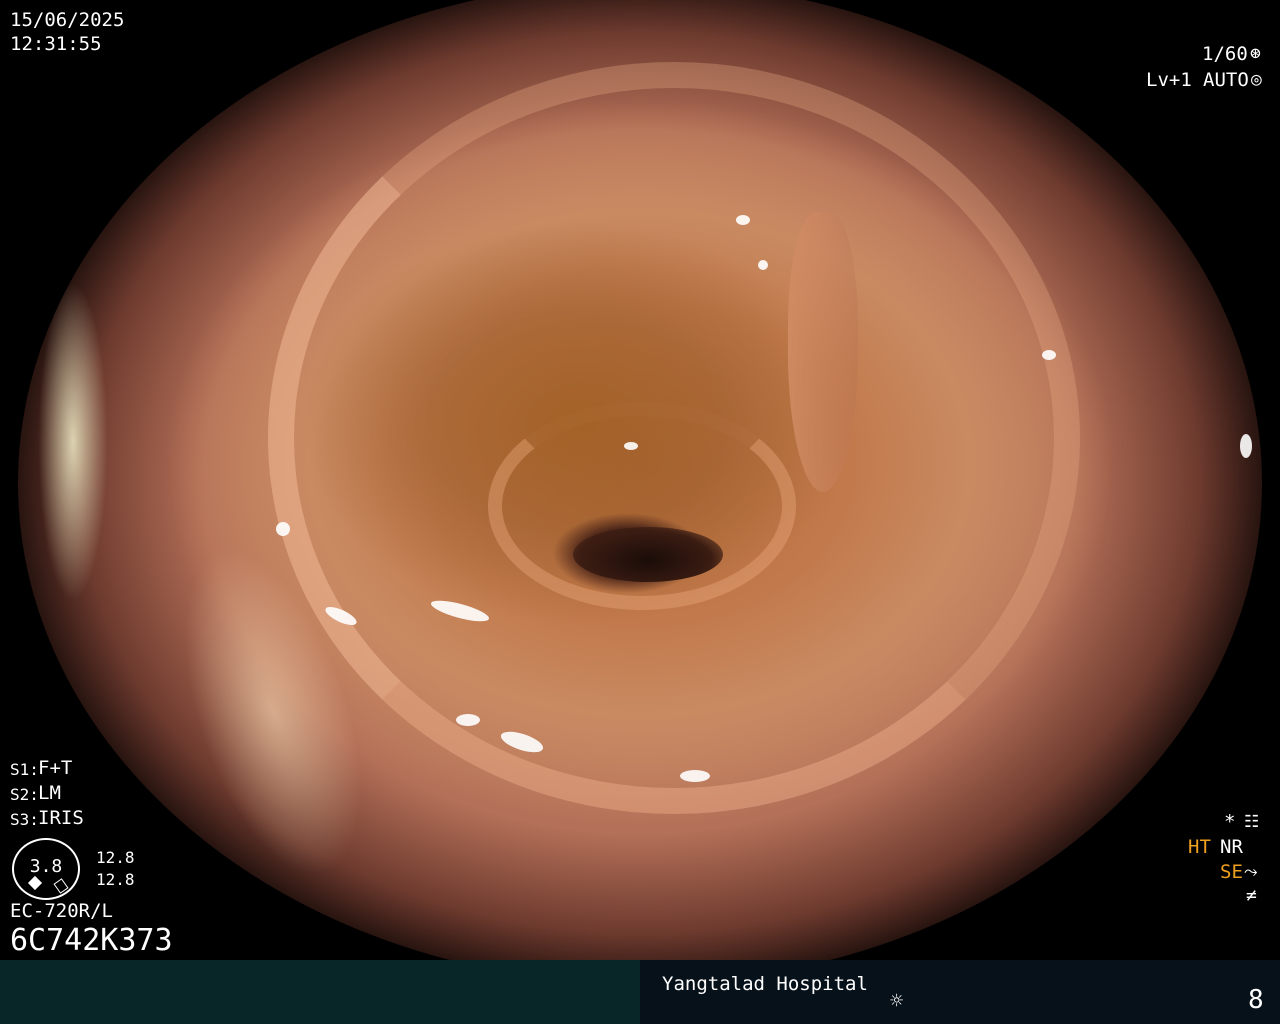 The height and width of the screenshot is (1024, 1280). I want to click on scope-serial: 6C742K373, so click(91, 940).